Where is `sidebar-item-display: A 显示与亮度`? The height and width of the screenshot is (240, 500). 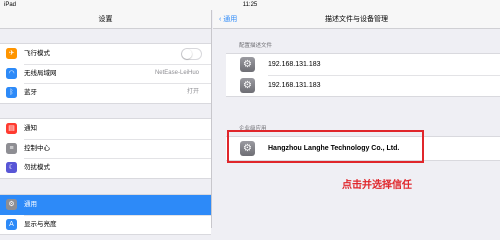
sidebar-item-display: A 显示与亮度 is located at coordinates (105, 224).